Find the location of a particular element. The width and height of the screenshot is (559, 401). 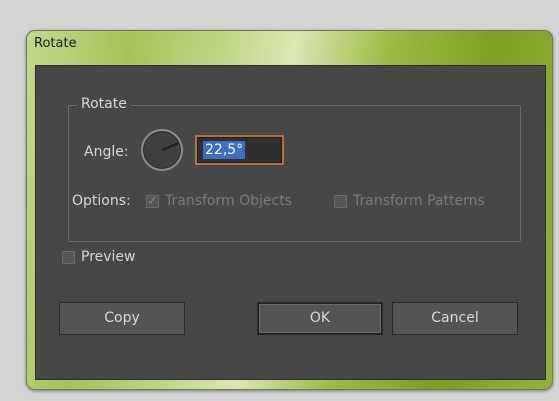

transform-objects-label: Transform Objects is located at coordinates (228, 201).